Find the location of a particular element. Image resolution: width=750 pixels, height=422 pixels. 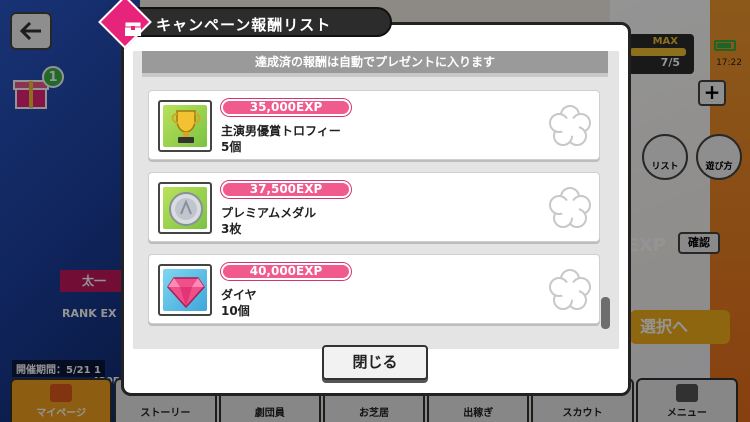

modal-title-tab: キャンペーン報酬リスト is located at coordinates (245, 24).